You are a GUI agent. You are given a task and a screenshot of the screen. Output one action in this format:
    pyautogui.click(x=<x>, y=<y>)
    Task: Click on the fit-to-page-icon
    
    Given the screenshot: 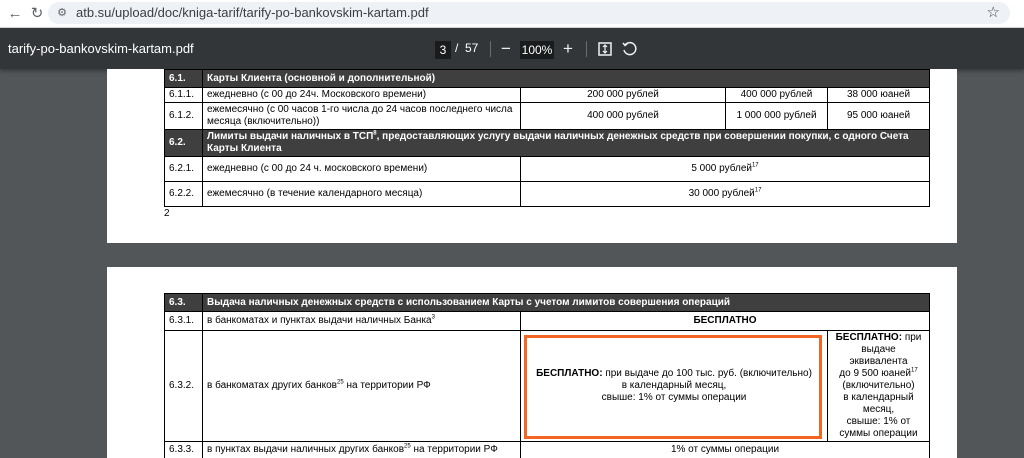 What is the action you would take?
    pyautogui.click(x=605, y=49)
    